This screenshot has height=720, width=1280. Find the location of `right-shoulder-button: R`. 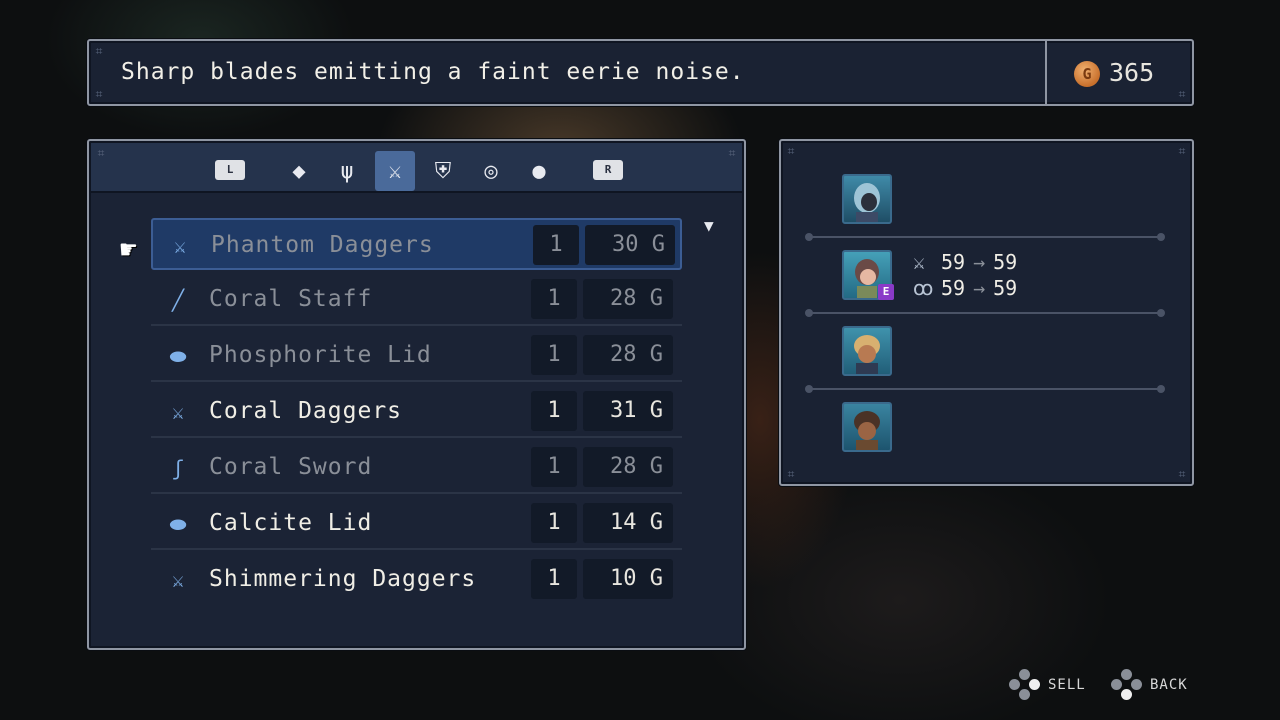

right-shoulder-button: R is located at coordinates (608, 170).